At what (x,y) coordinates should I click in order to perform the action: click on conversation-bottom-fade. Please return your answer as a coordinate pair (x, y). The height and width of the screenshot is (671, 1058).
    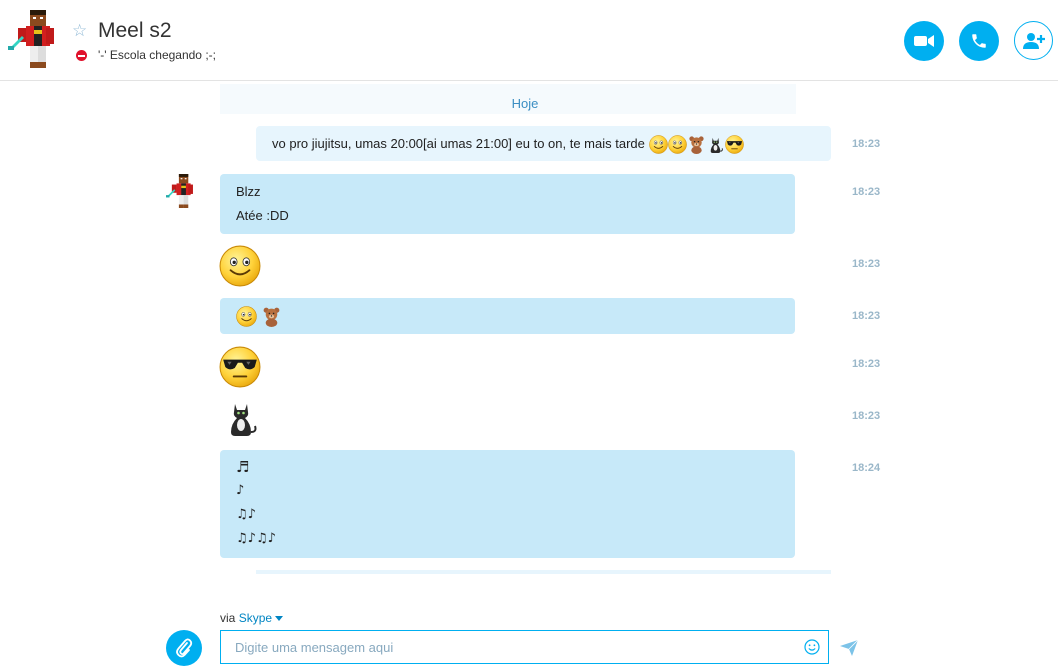
    Looking at the image, I should click on (543, 572).